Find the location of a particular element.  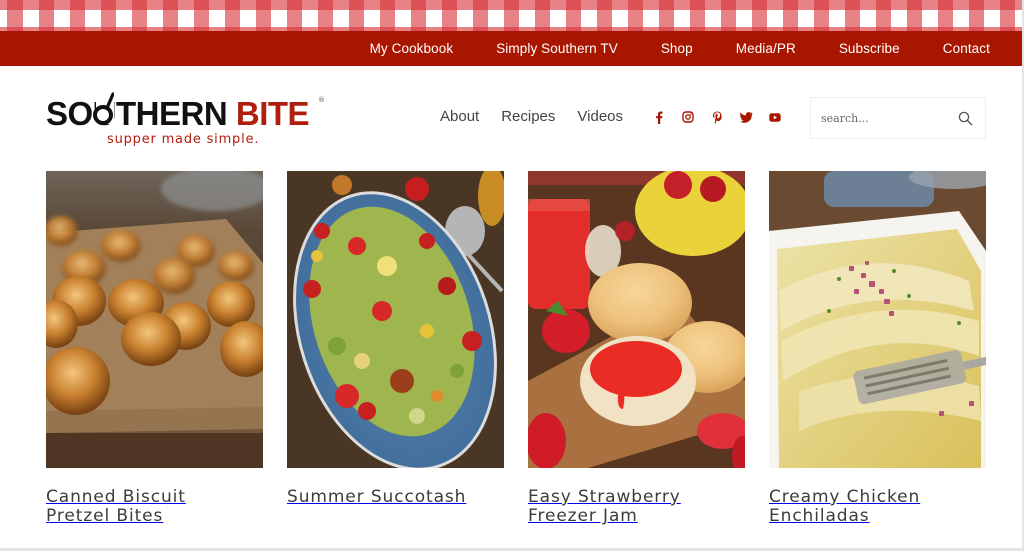

facebook-icon is located at coordinates (659, 117).